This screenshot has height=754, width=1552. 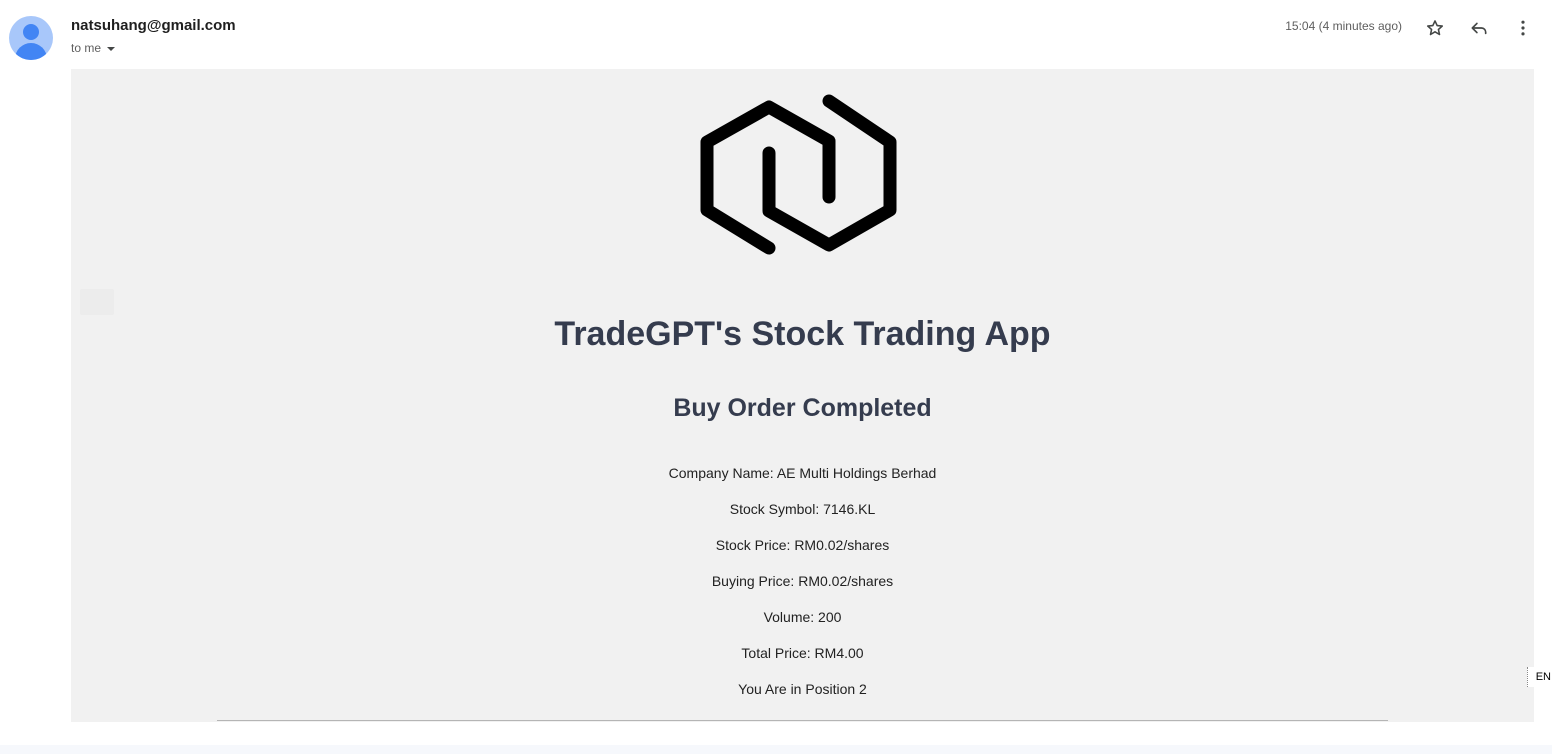 I want to click on stock-price-line: Stock Price: RM0.02/shares, so click(x=802, y=545).